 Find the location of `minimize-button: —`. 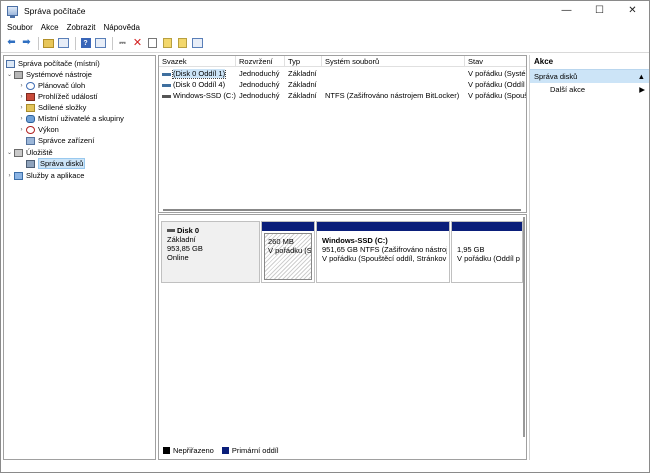

minimize-button: — is located at coordinates (566, 10).